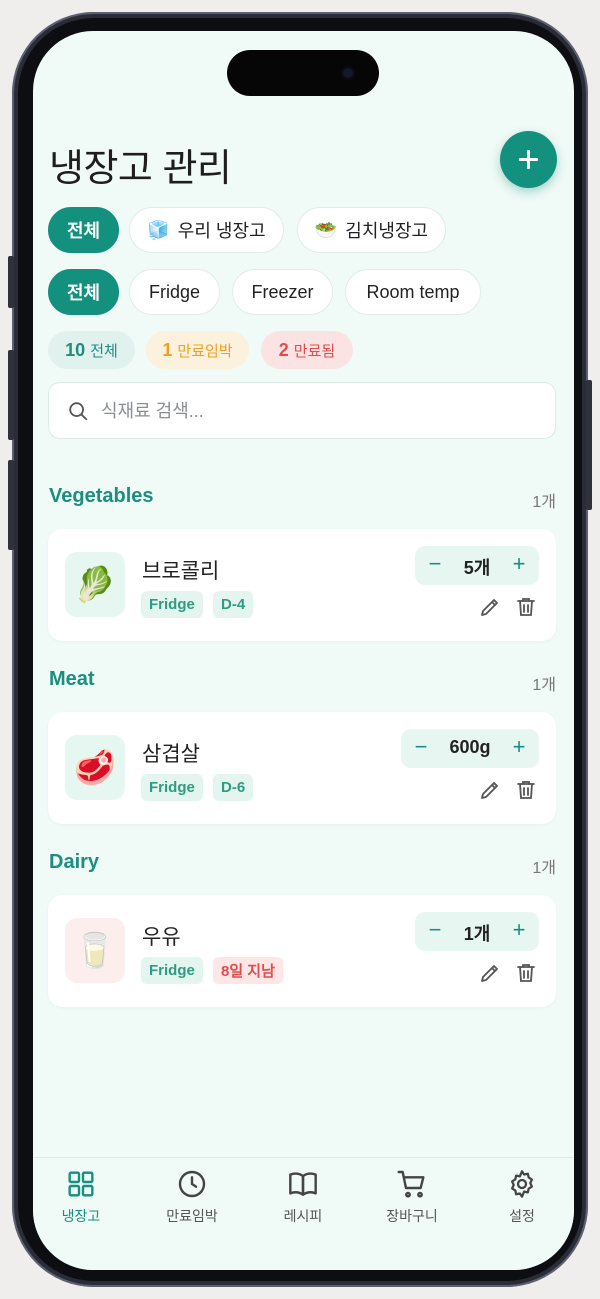 The width and height of the screenshot is (600, 1299). I want to click on stat-expiring-count: 1, so click(167, 349).